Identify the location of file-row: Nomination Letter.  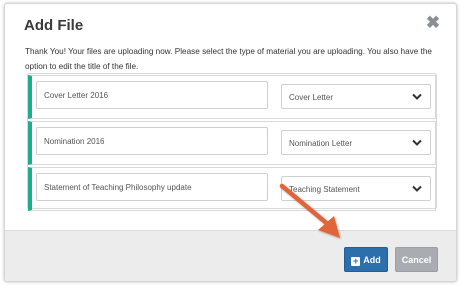
(232, 143).